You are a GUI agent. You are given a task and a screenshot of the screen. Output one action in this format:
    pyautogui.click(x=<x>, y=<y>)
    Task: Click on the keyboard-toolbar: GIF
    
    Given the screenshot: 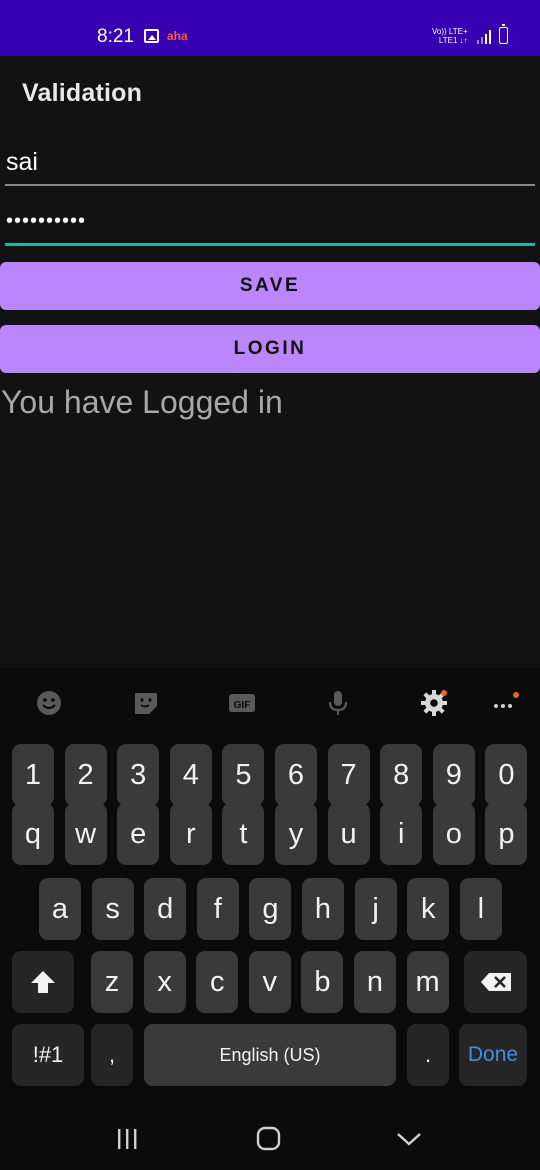 What is the action you would take?
    pyautogui.click(x=270, y=704)
    